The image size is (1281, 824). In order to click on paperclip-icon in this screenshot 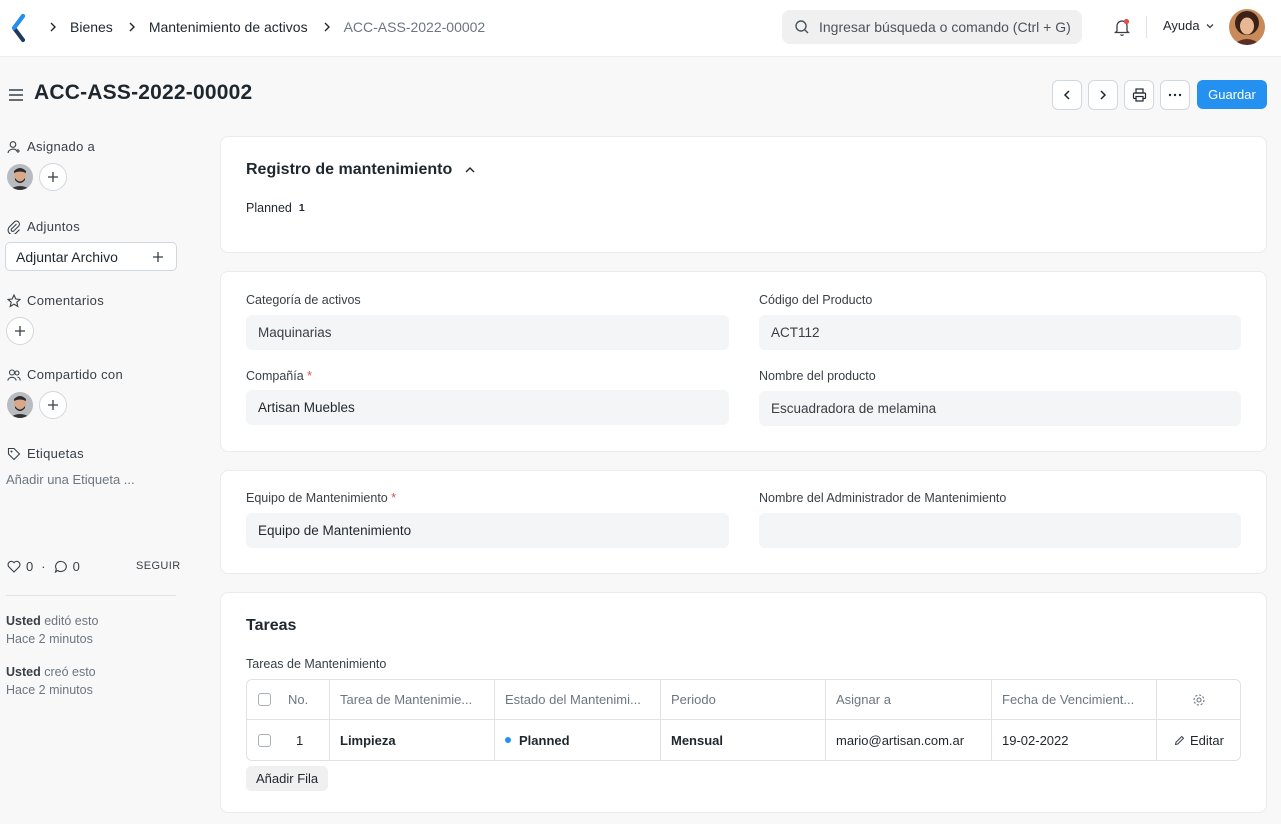, I will do `click(13, 227)`.